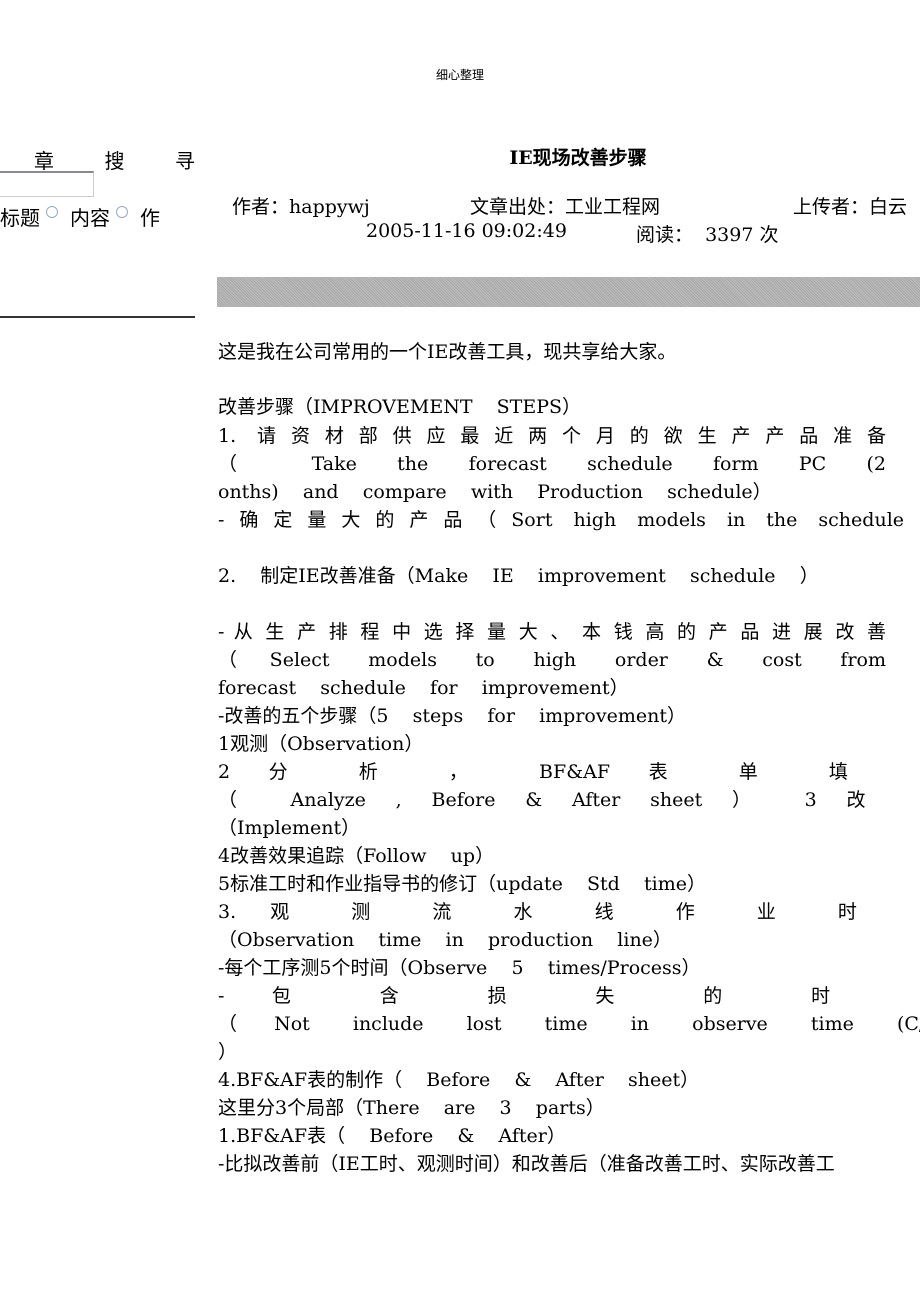  What do you see at coordinates (459, 75) in the screenshot?
I see `page-header-note: 细心整理` at bounding box center [459, 75].